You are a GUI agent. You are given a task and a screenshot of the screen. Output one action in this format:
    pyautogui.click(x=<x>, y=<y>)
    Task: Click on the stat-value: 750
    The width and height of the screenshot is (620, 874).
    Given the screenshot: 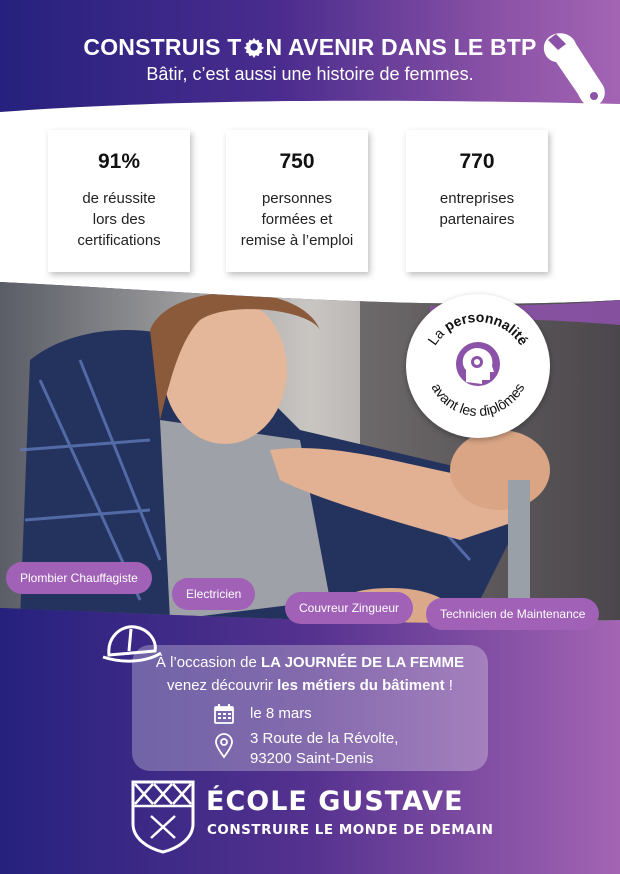 What is the action you would take?
    pyautogui.click(x=297, y=161)
    